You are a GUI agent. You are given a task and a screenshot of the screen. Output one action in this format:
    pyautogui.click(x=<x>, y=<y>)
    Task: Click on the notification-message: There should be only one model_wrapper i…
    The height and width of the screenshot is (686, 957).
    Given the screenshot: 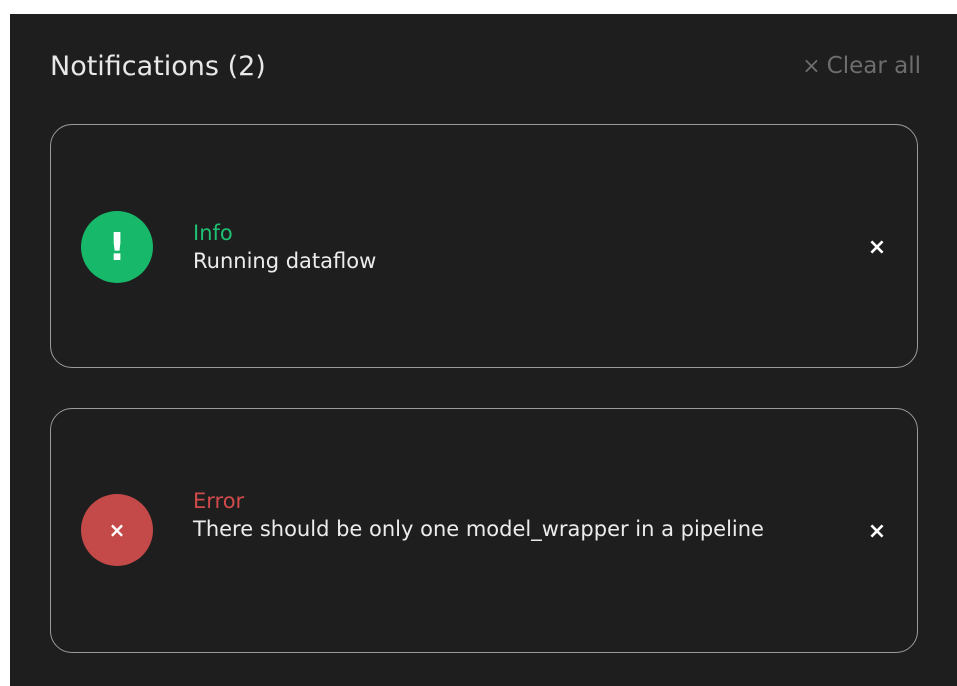 What is the action you would take?
    pyautogui.click(x=478, y=529)
    